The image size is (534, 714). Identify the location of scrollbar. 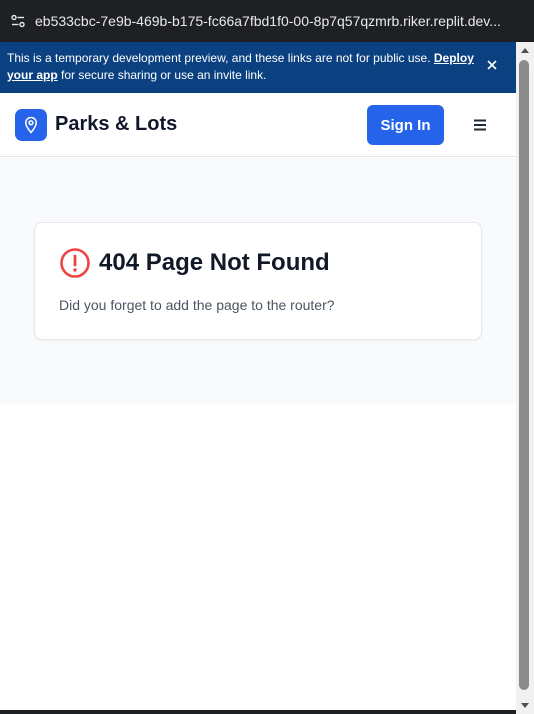
(525, 378).